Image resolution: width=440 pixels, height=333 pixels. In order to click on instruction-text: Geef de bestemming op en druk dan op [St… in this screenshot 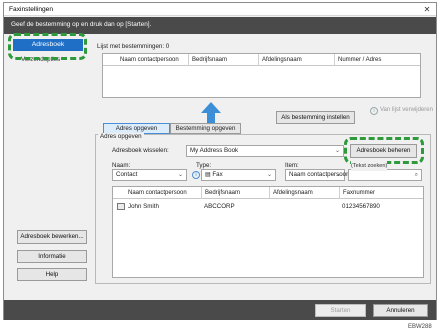, I will do `click(81, 24)`.